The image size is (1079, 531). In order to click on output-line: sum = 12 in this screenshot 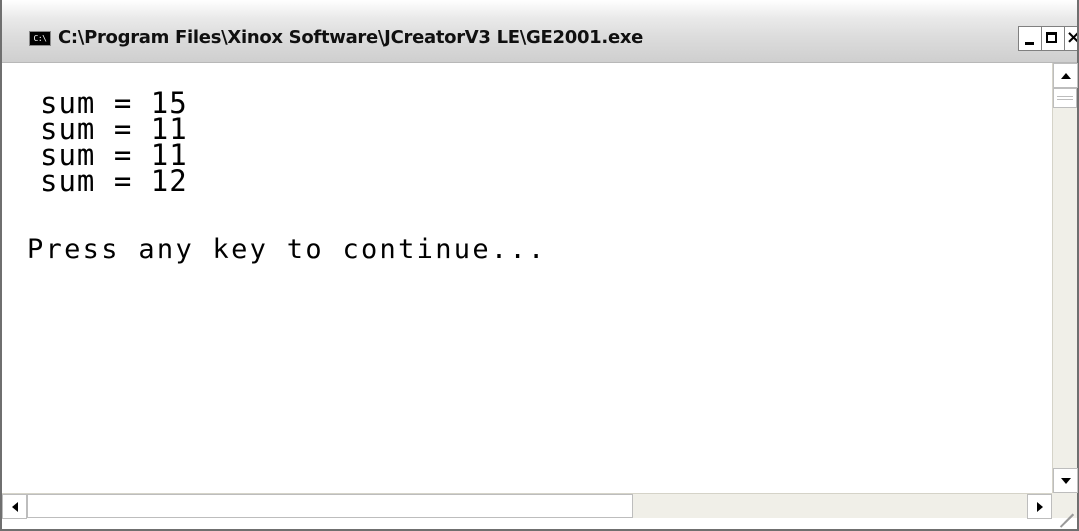, I will do `click(114, 181)`.